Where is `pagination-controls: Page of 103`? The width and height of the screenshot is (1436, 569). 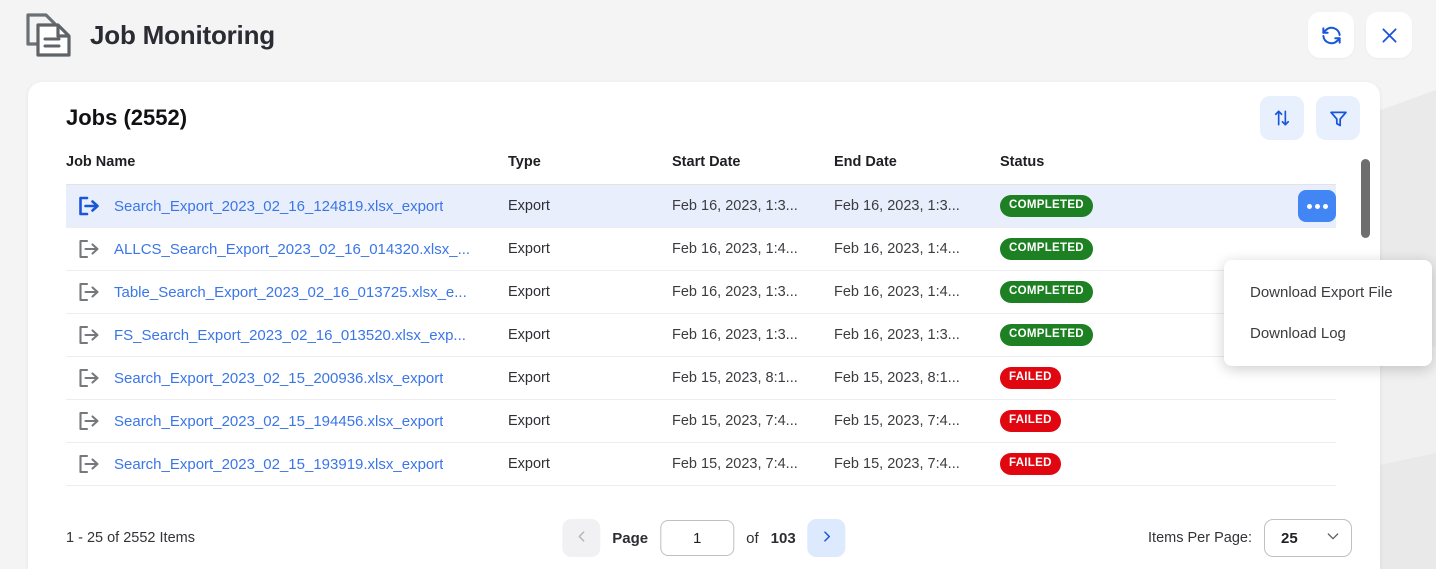 pagination-controls: Page of 103 is located at coordinates (704, 538).